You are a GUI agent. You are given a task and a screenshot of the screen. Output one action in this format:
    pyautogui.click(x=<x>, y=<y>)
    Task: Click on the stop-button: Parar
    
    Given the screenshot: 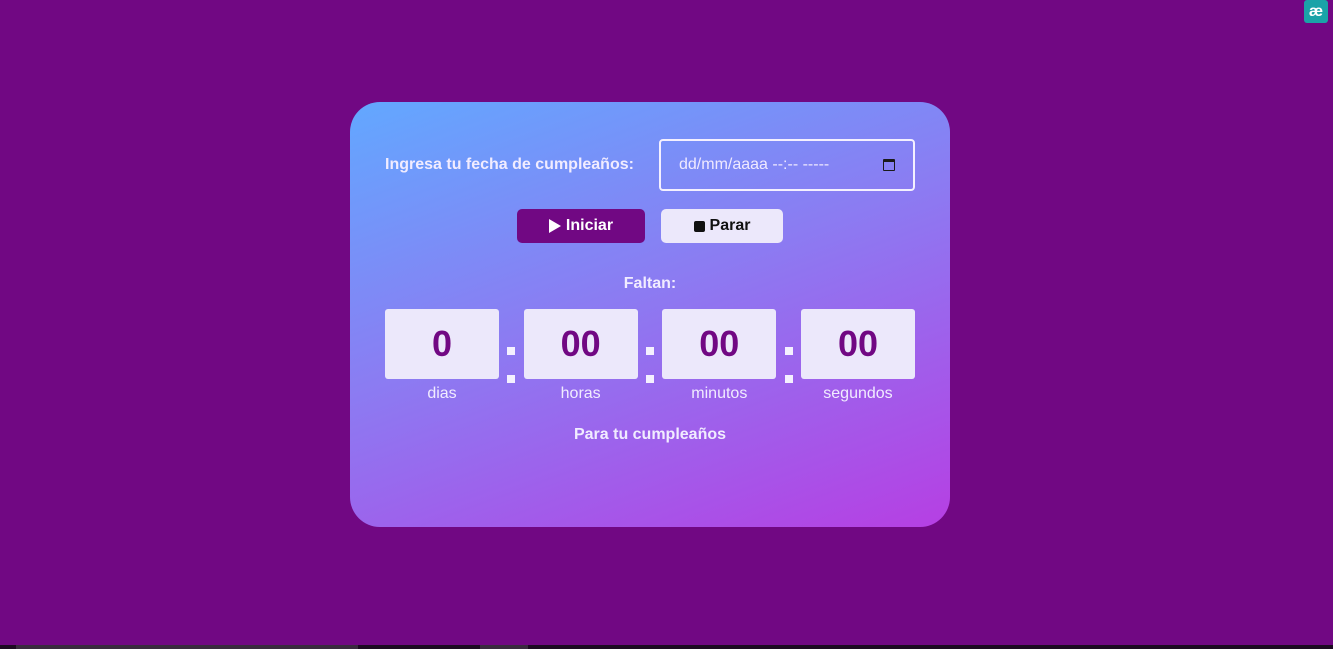 What is the action you would take?
    pyautogui.click(x=722, y=226)
    